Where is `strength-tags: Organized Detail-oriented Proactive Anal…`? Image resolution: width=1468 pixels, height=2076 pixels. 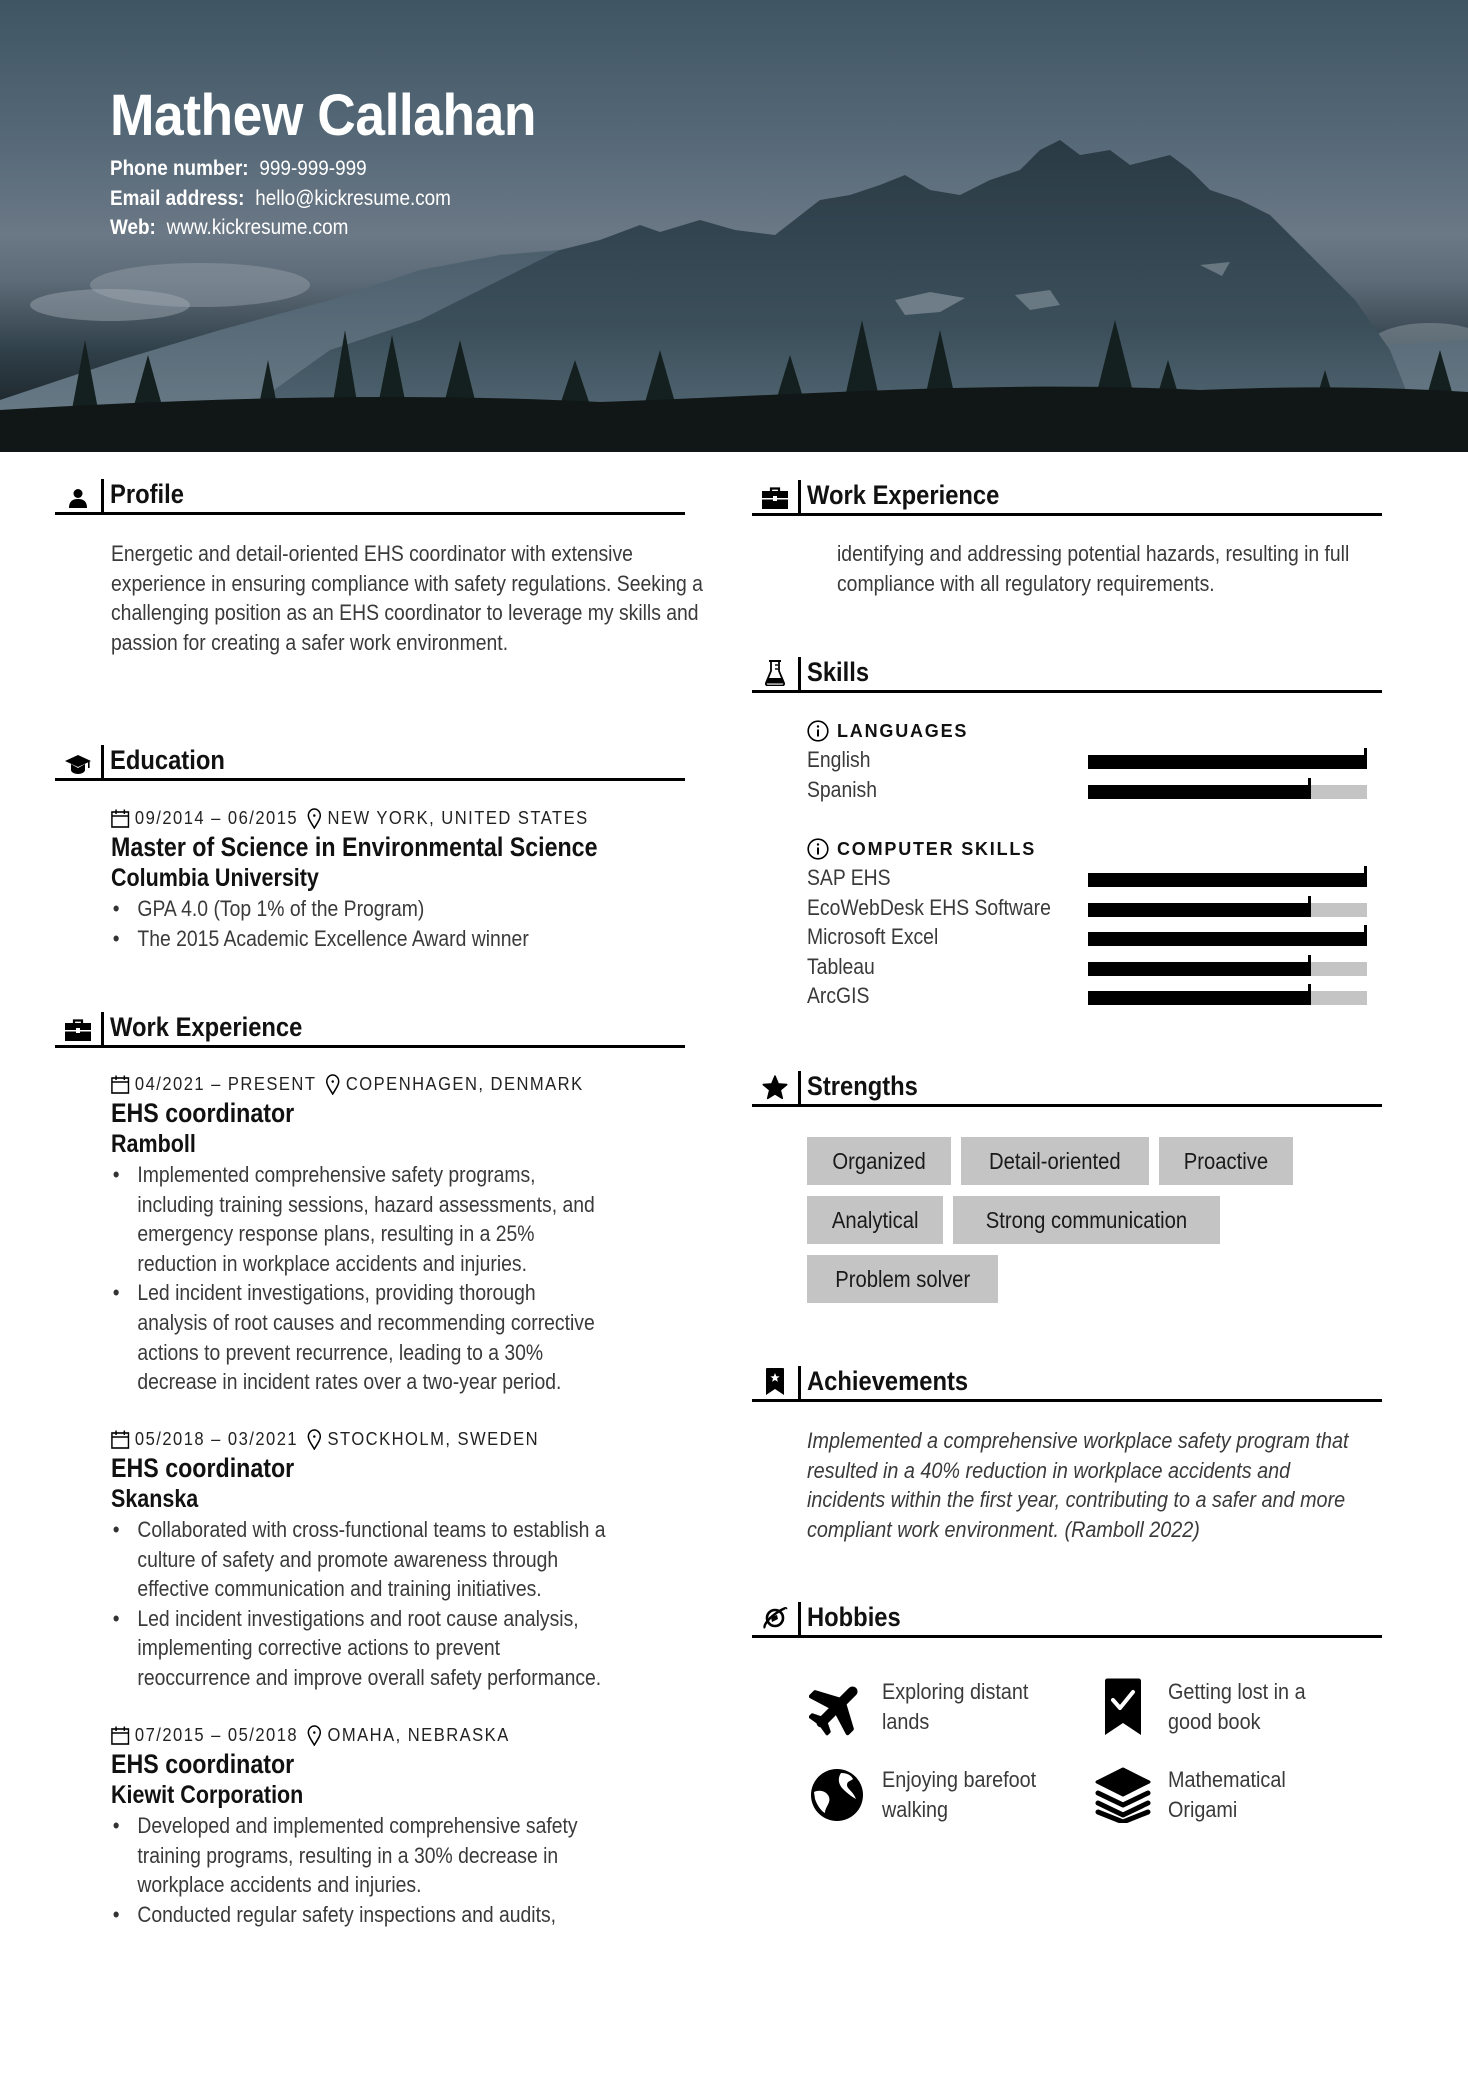
strength-tags: Organized Detail-oriented Proactive Anal… is located at coordinates (1087, 1220).